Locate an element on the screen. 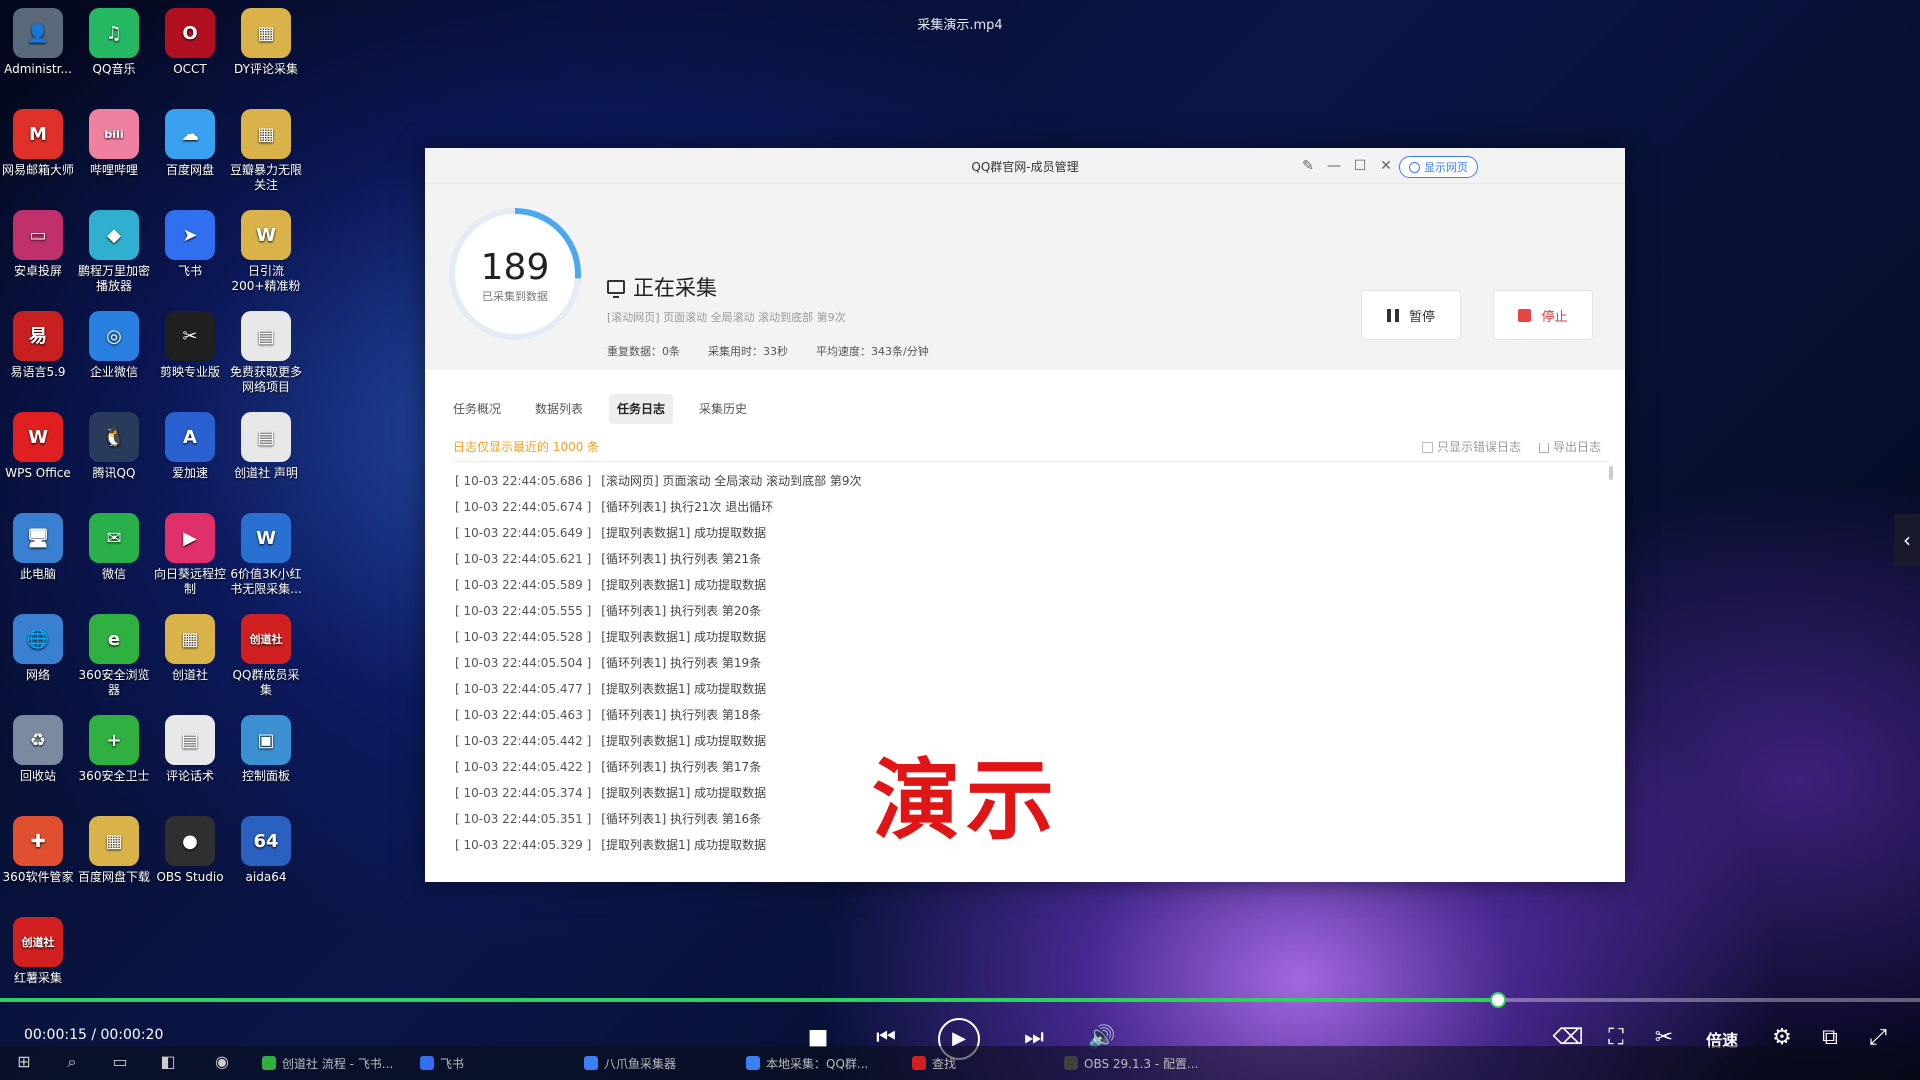  desktop-icon: ✚ 360软件管家 is located at coordinates (38, 850).